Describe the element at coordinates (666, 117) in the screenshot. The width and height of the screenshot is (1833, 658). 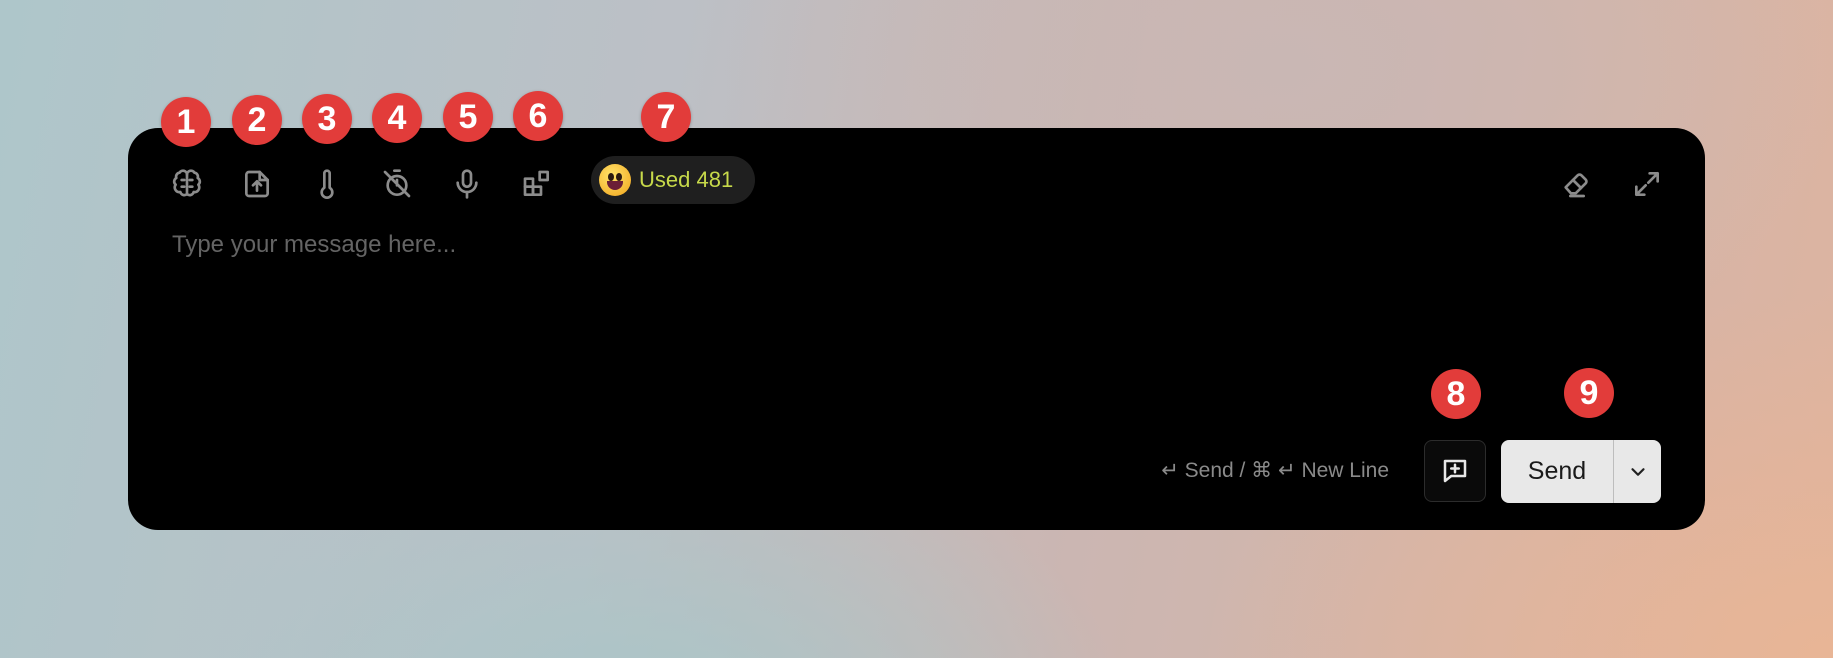
I see `callout-marker-7: 7` at that location.